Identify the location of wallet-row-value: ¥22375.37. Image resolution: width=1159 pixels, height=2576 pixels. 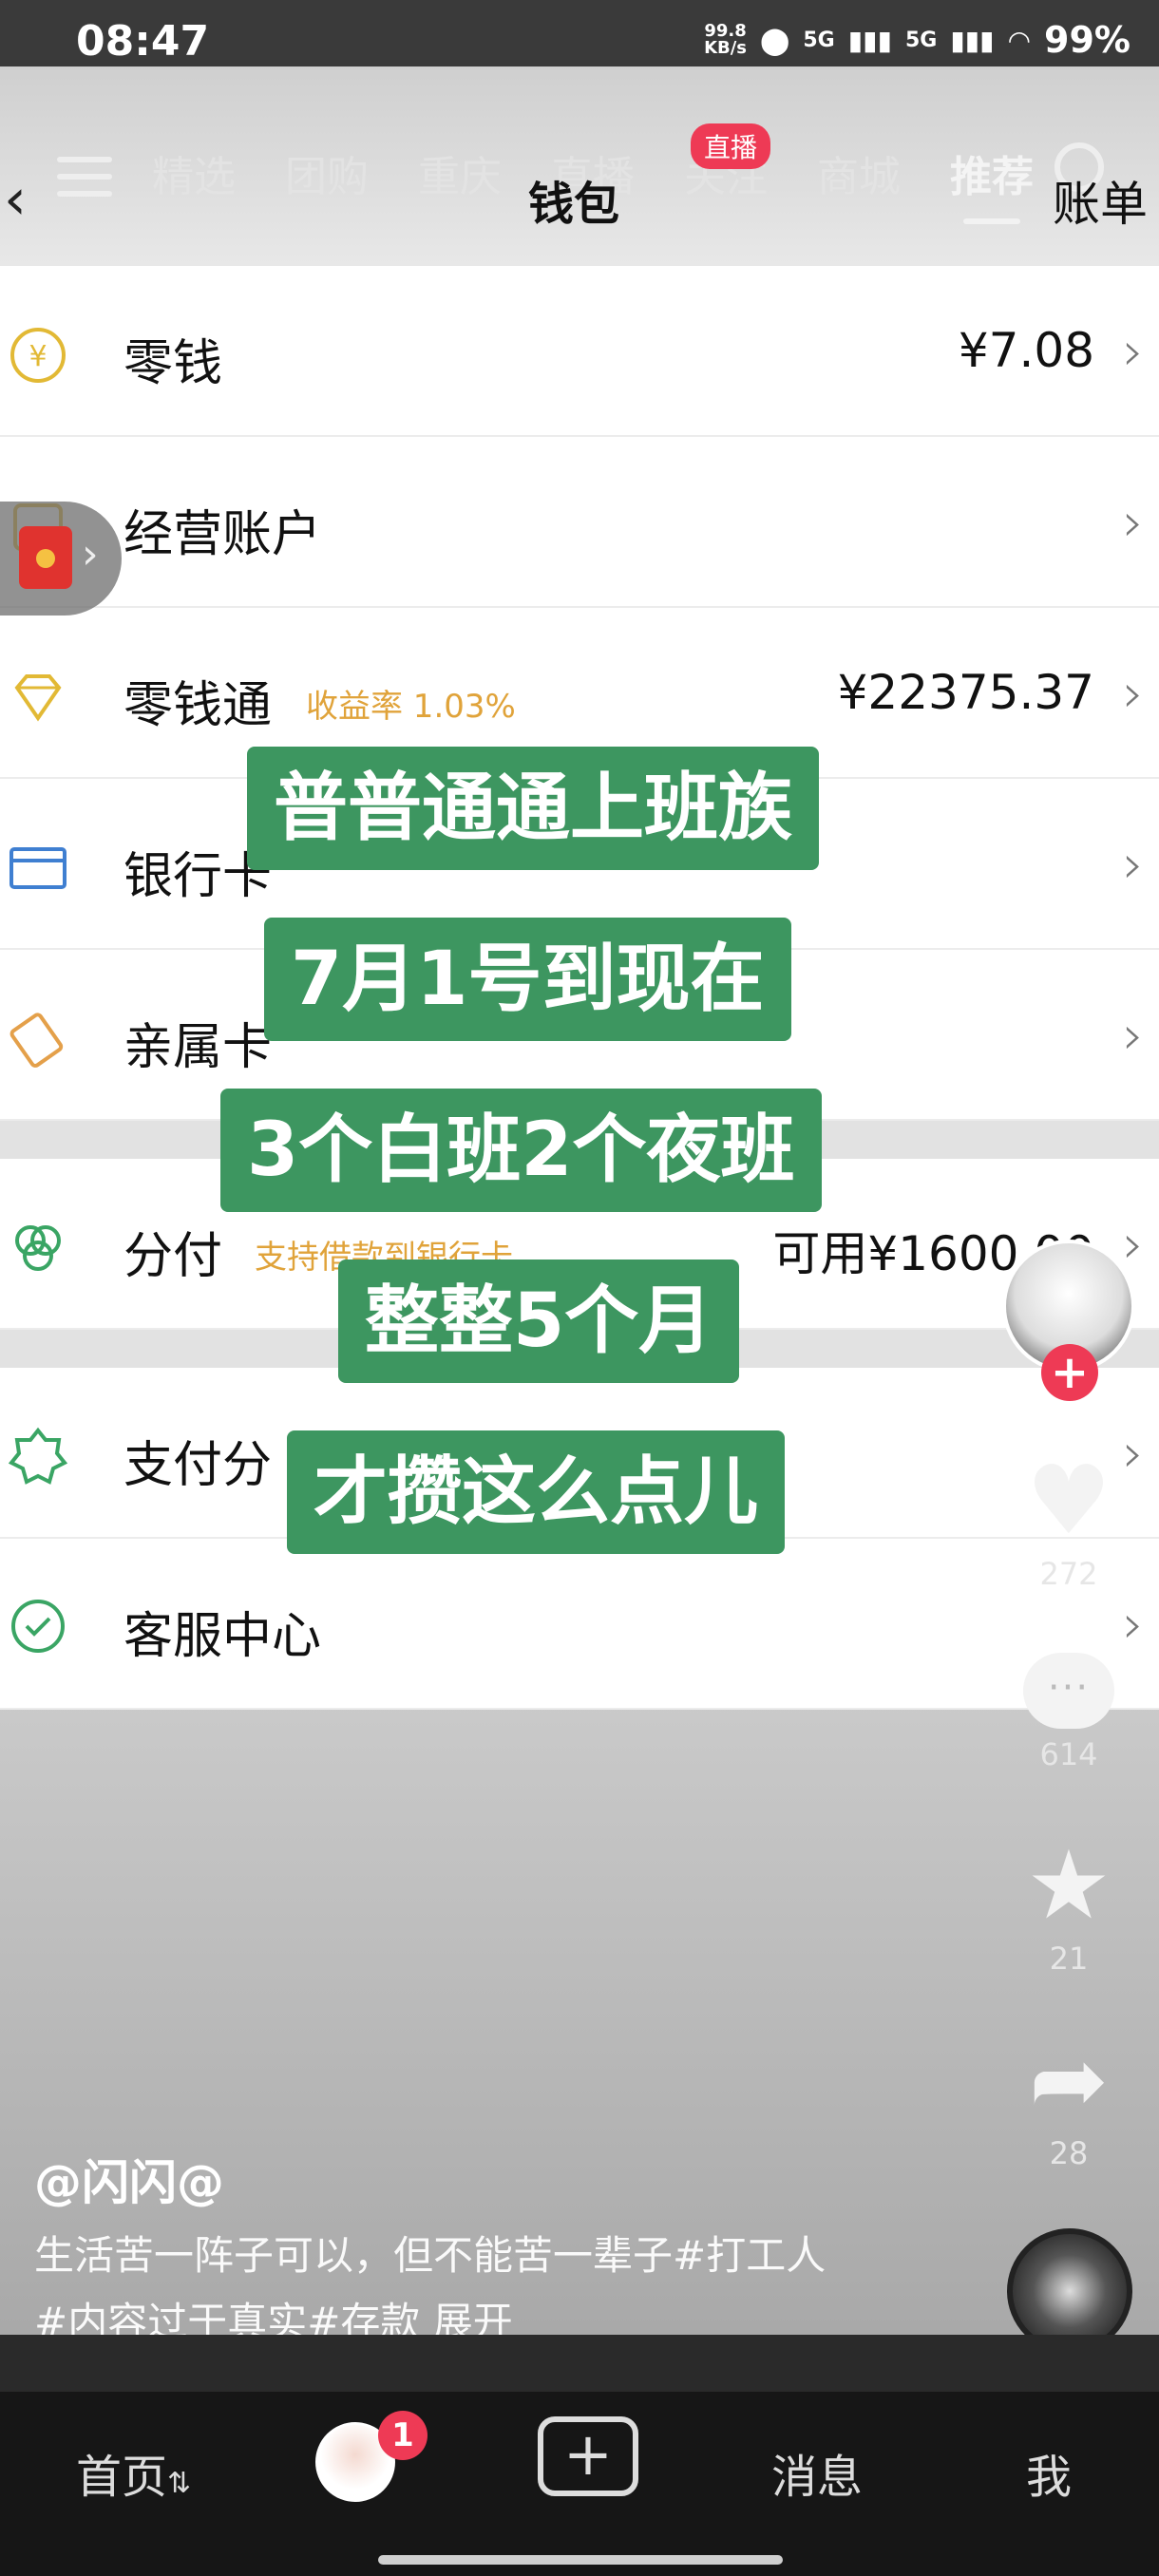
(965, 692).